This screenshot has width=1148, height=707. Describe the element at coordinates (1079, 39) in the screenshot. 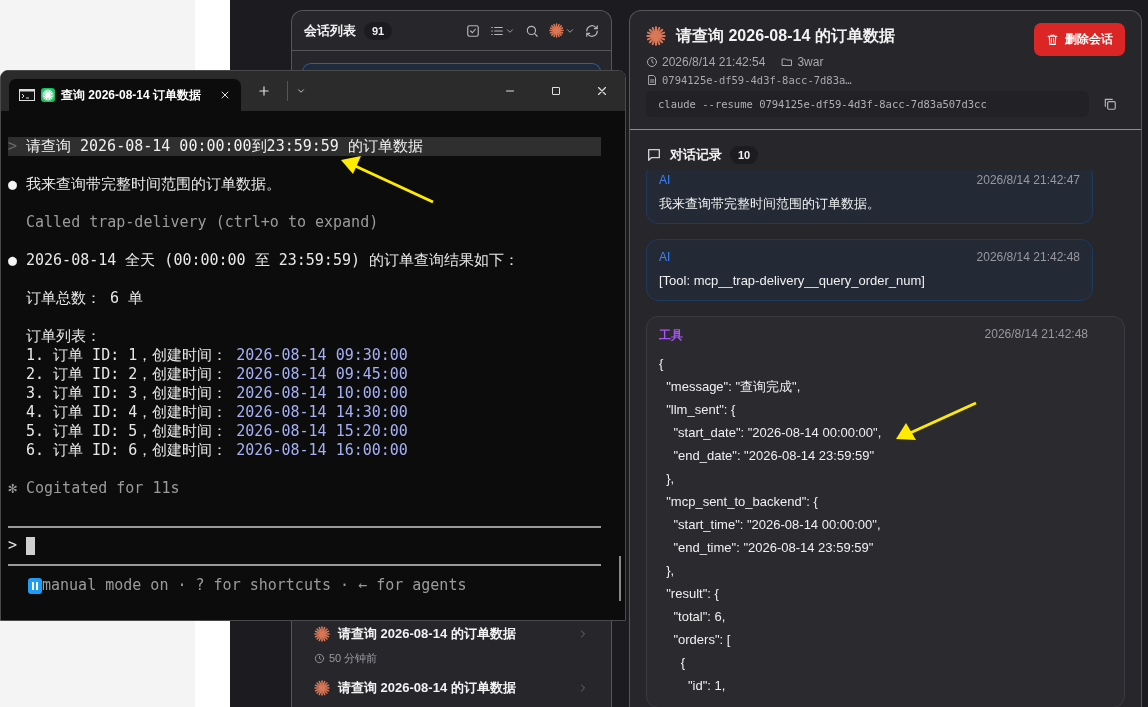

I see `delete-session-button: 删除会话` at that location.